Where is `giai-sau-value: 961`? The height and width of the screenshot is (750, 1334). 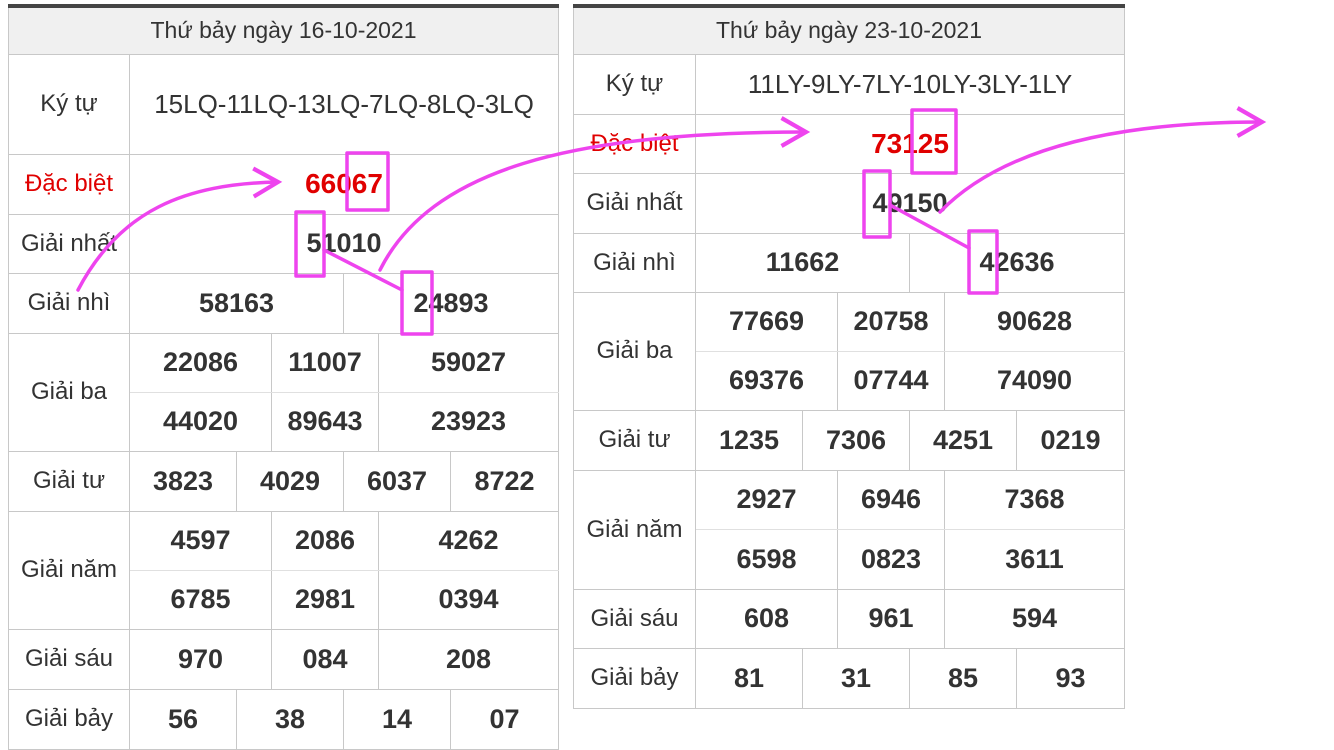
giai-sau-value: 961 is located at coordinates (891, 618).